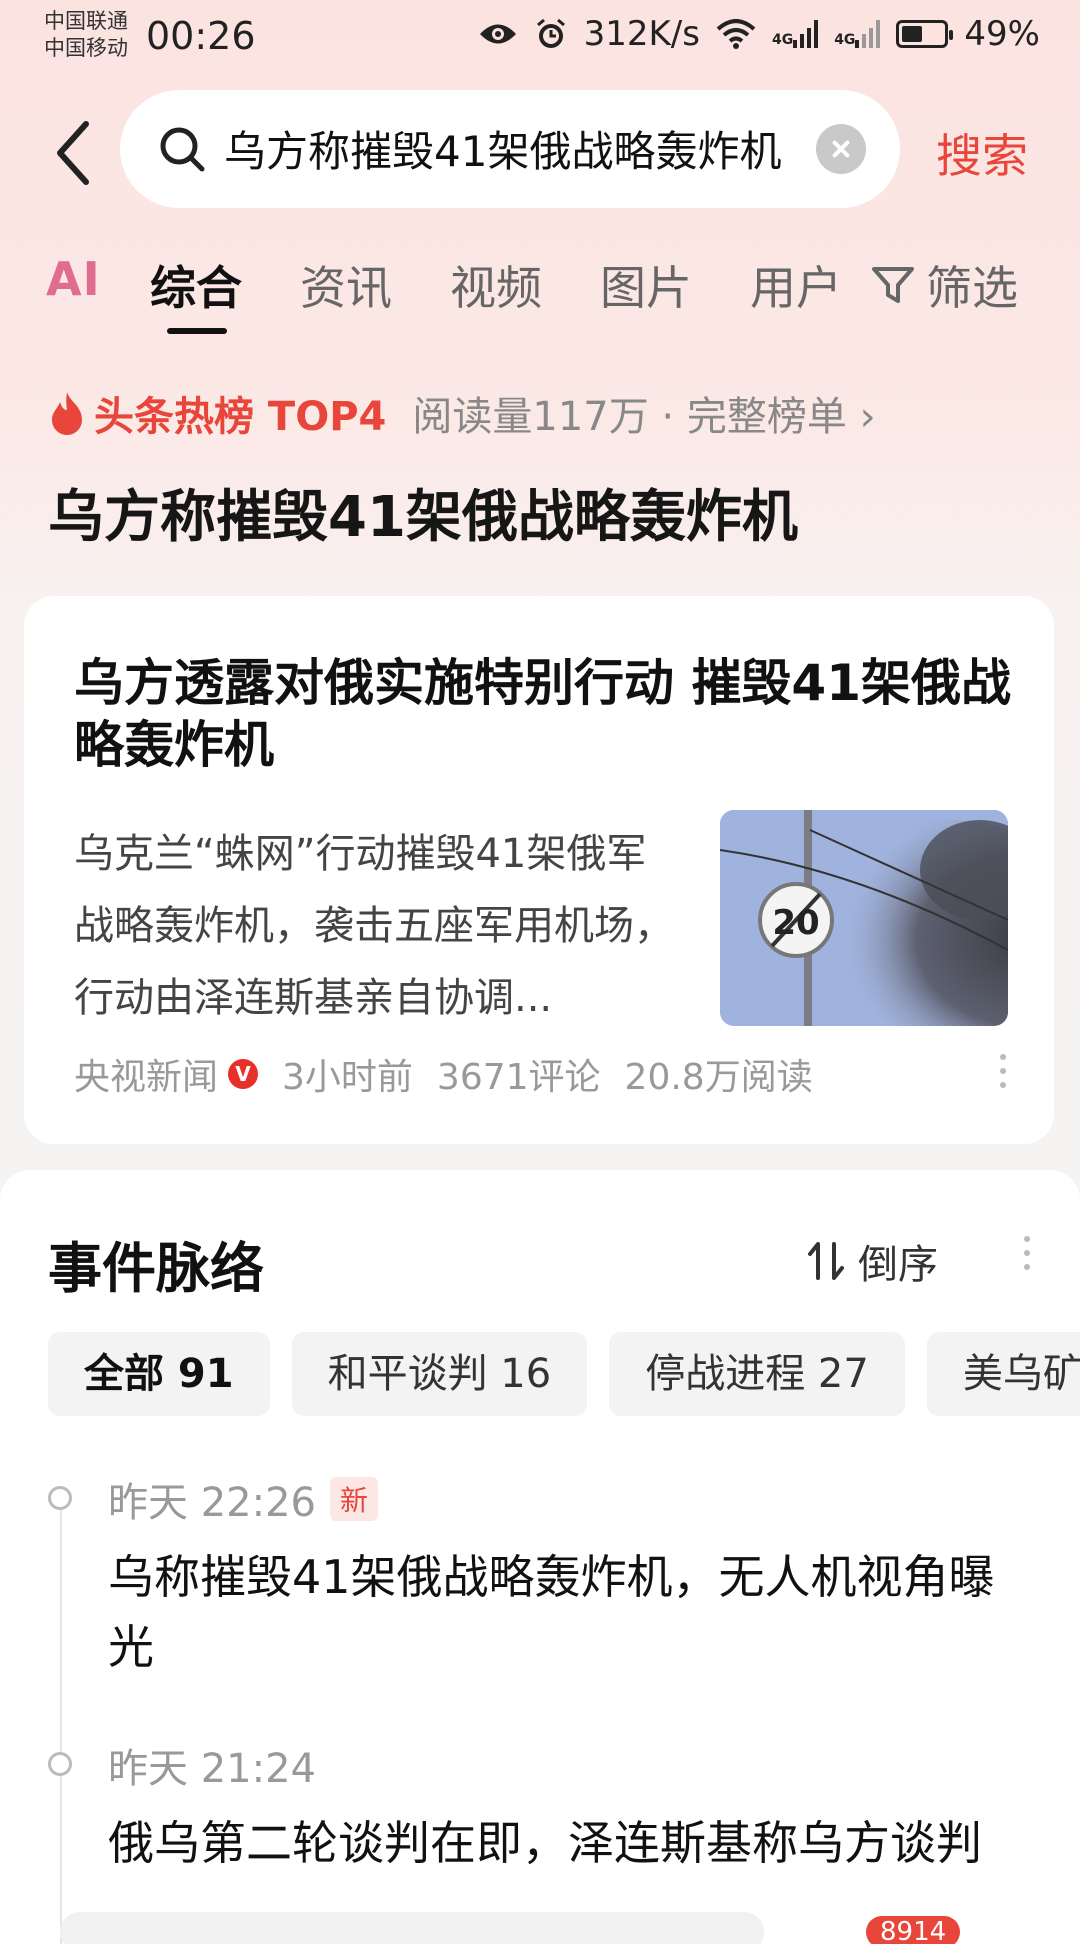 This screenshot has height=1944, width=1080. I want to click on news-thumbnail: 20, so click(864, 918).